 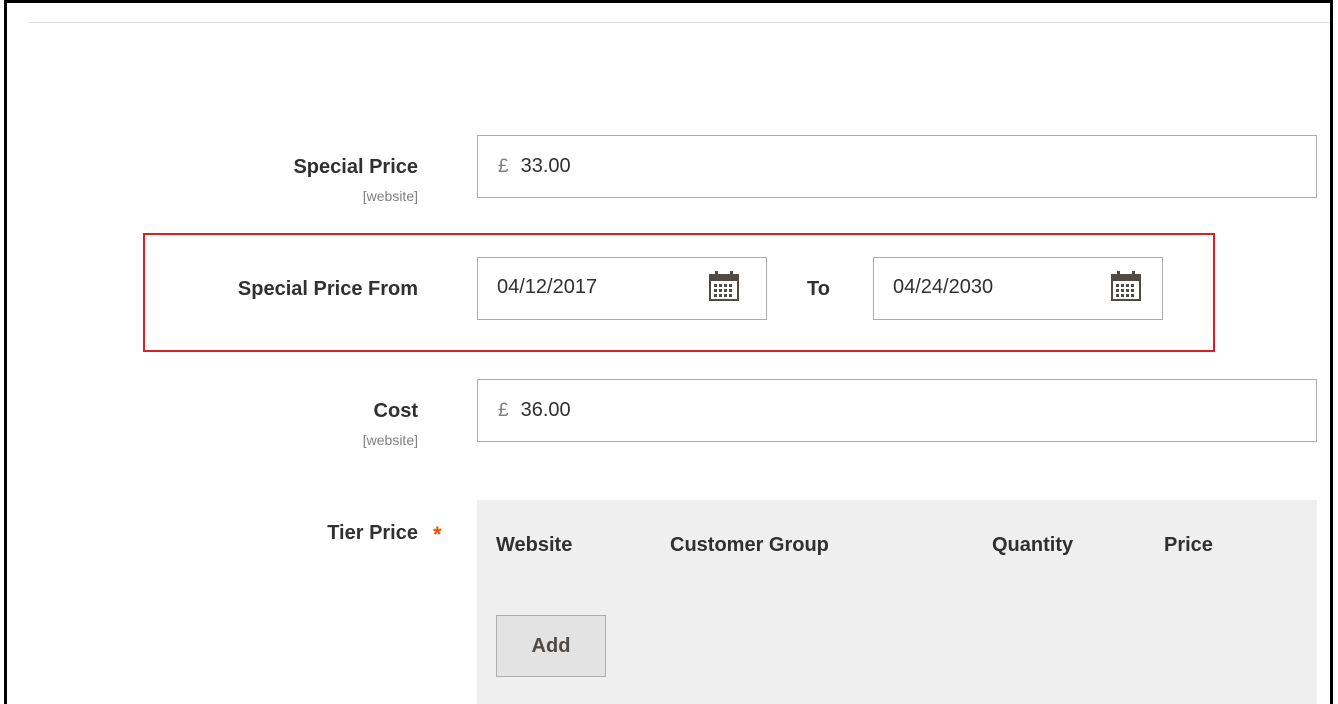 I want to click on to-date-value: 04/24/2030, so click(x=943, y=287).